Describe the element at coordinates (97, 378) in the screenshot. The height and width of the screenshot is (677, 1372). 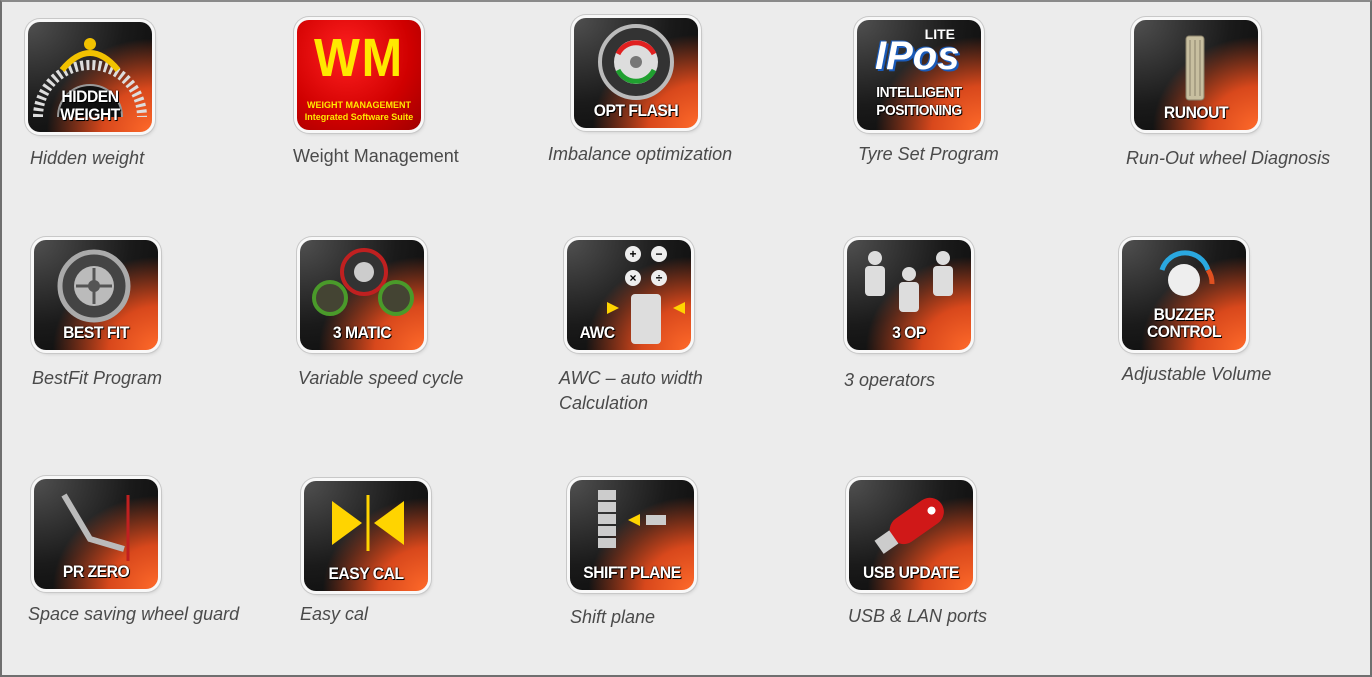
I see `best-fit-caption: BestFit Program` at that location.